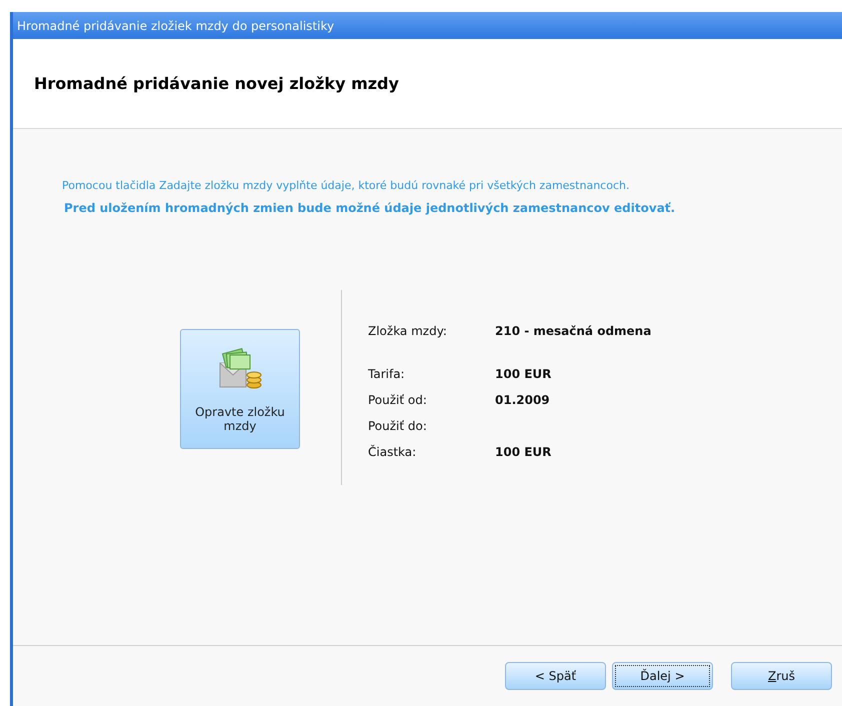 Image resolution: width=842 pixels, height=706 pixels. Describe the element at coordinates (573, 331) in the screenshot. I see `field-value: 210 - mesačná odmena` at that location.